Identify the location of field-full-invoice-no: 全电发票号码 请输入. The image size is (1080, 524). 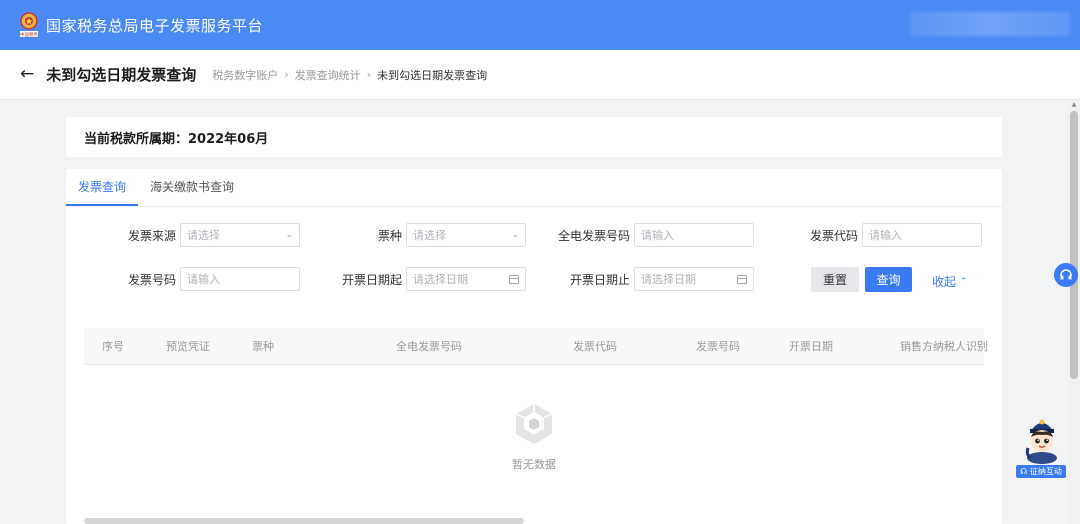
(651, 235).